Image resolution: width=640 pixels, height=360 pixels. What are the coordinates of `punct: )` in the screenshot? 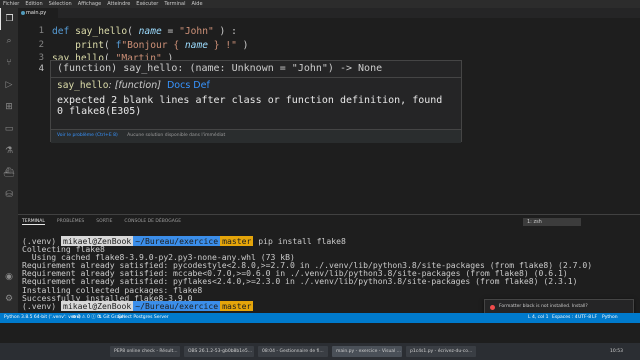 It's located at (242, 45).